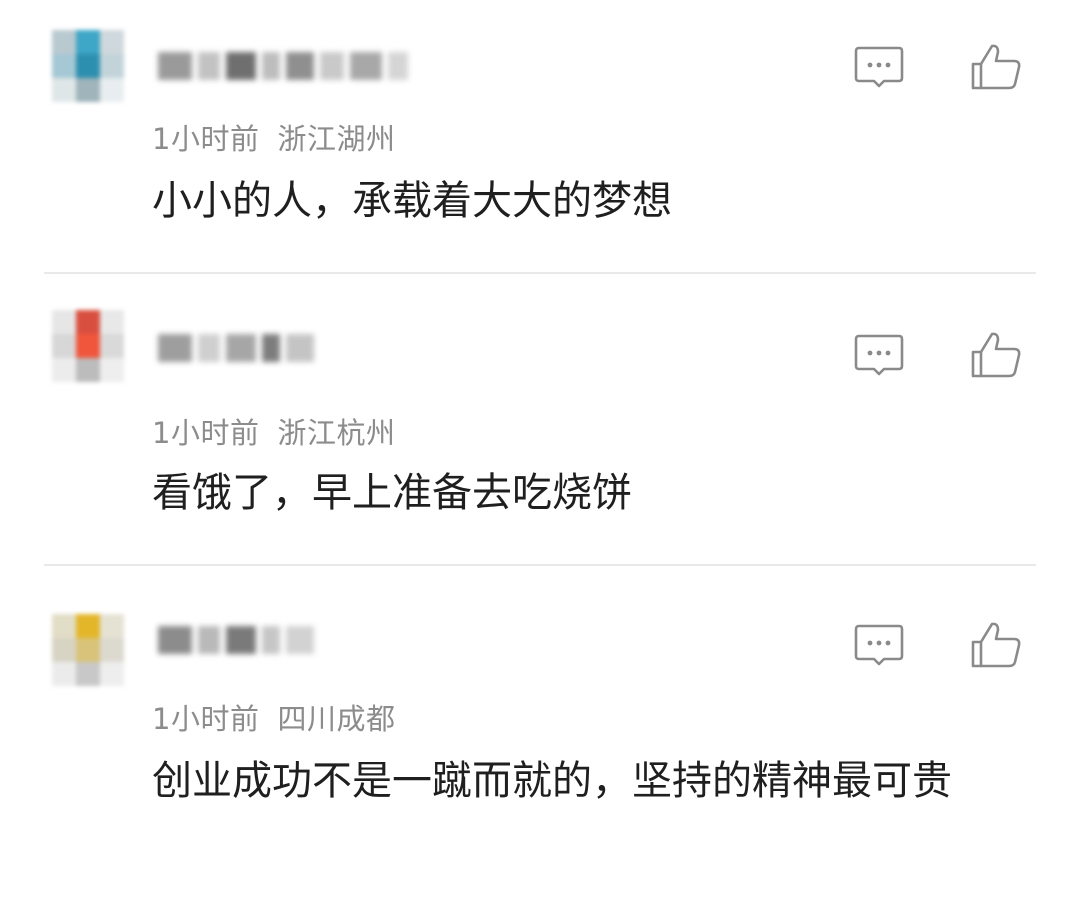 This screenshot has height=911, width=1080. Describe the element at coordinates (392, 493) in the screenshot. I see `comment-text: 看饿了，早上准备去吃烧饼` at that location.